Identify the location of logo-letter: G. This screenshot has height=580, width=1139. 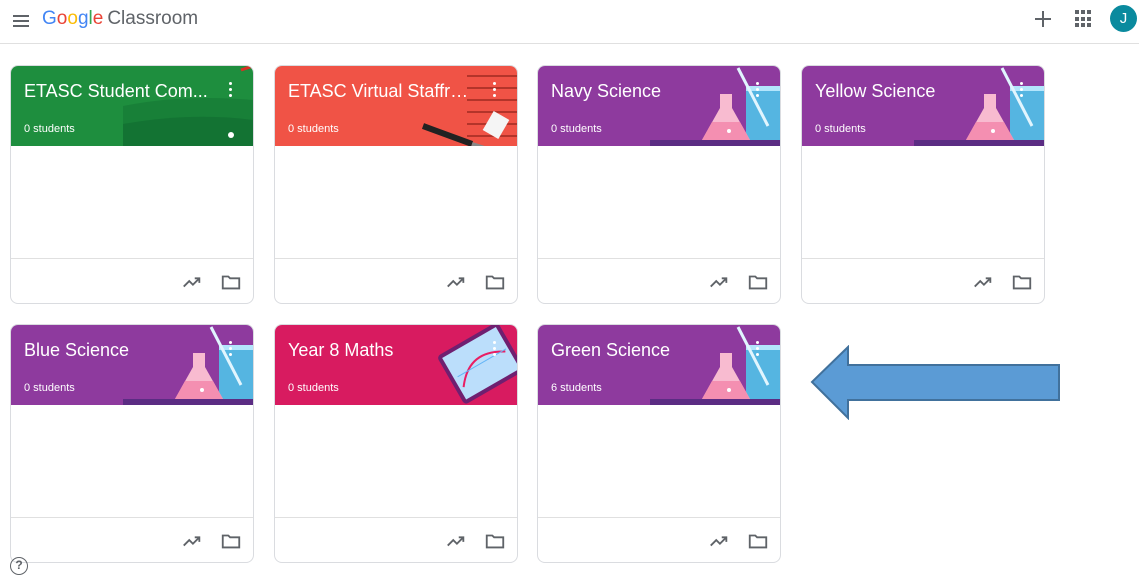
(49, 18).